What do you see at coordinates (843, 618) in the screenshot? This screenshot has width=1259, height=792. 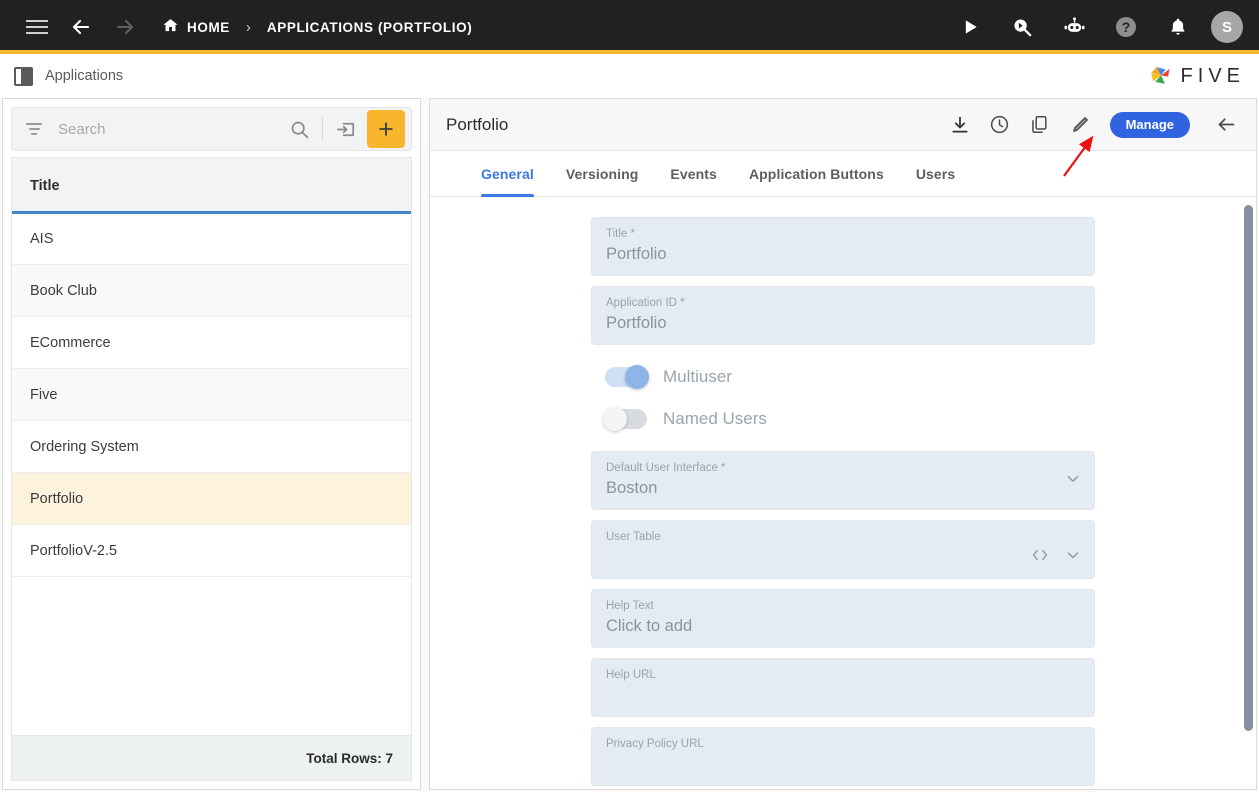 I see `help-text-field: Help Text Click to add` at bounding box center [843, 618].